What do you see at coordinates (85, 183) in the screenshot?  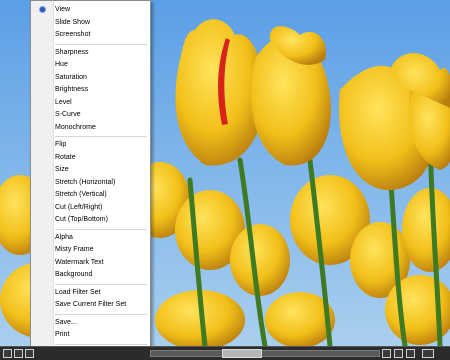 I see `menu-item-stretch-horizontal: Stretch (Horizontal)` at bounding box center [85, 183].